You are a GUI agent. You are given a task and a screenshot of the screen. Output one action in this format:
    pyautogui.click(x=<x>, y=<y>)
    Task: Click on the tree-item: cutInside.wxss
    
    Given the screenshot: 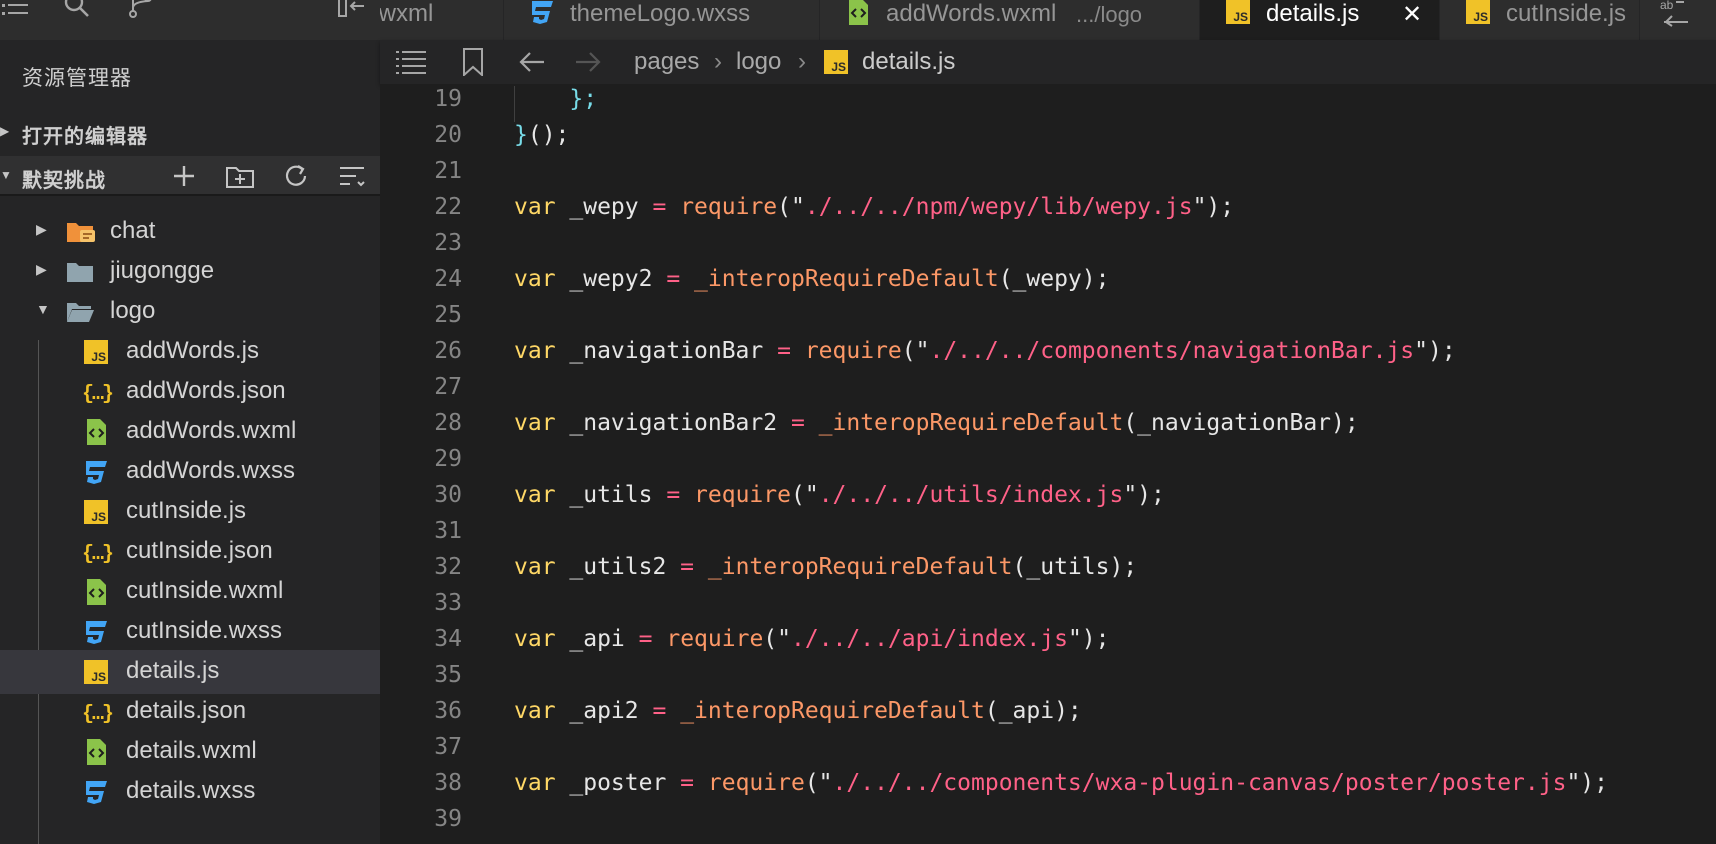 What is the action you would take?
    pyautogui.click(x=190, y=632)
    